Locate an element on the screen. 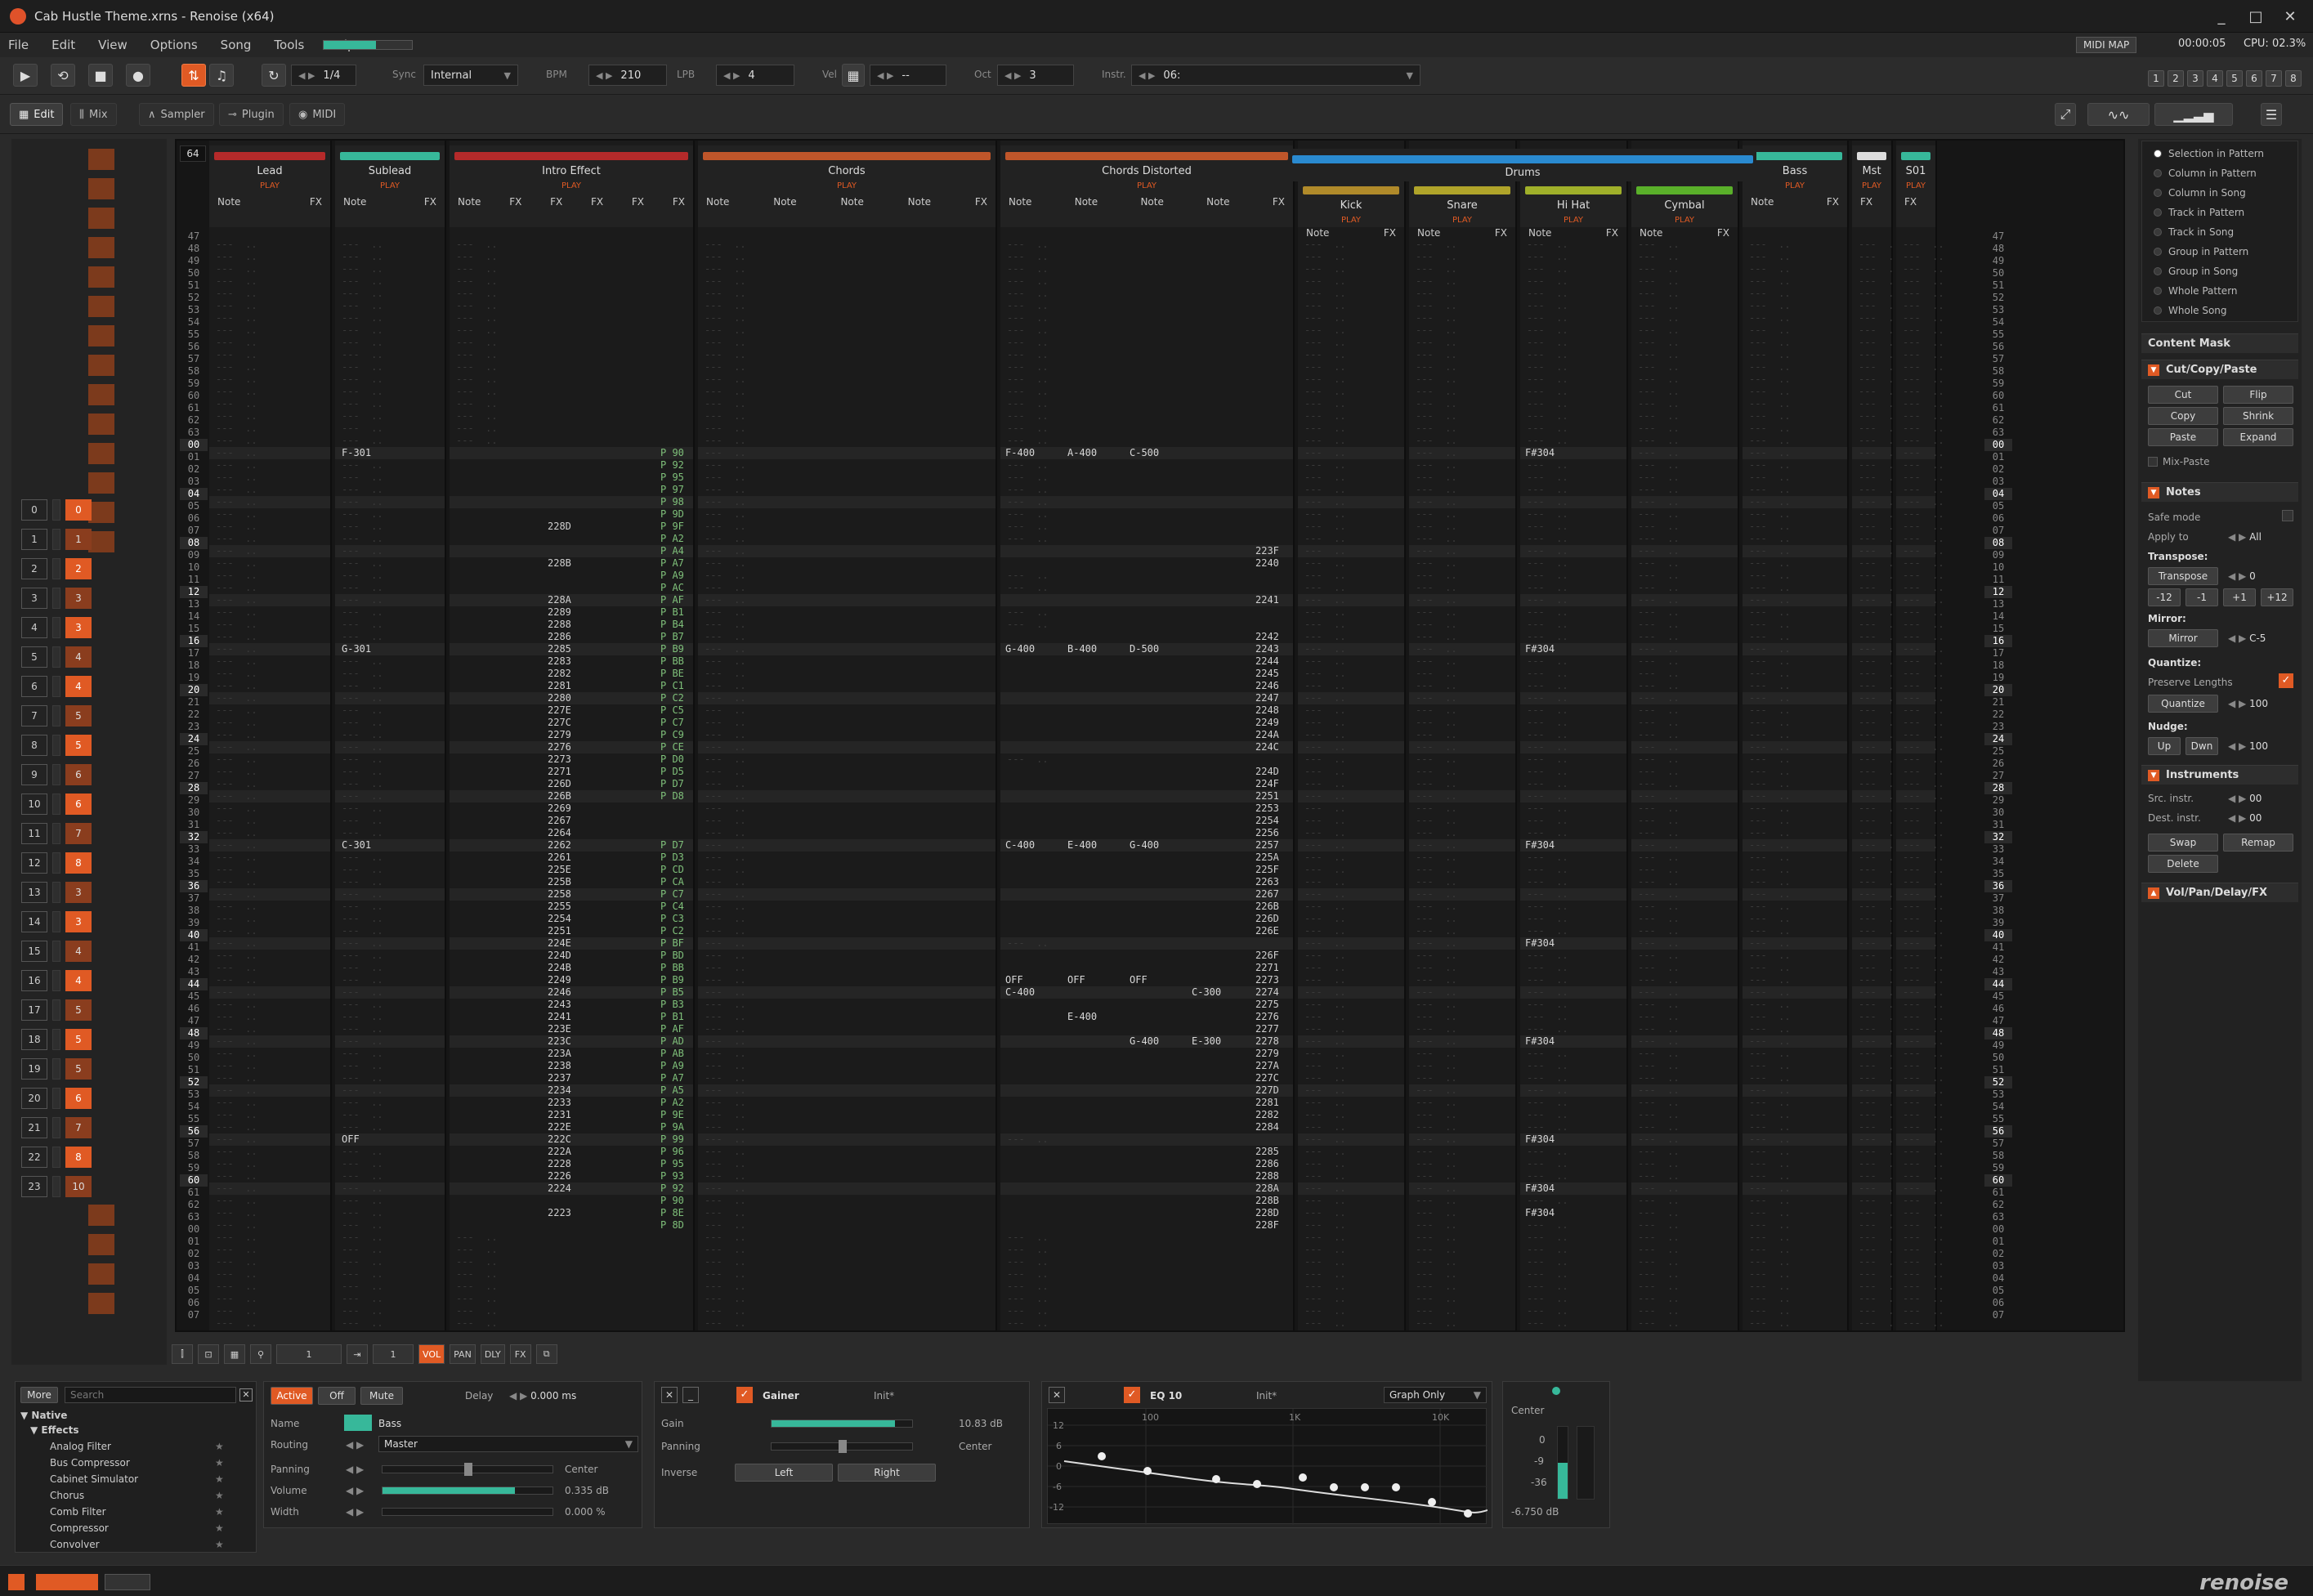 Image resolution: width=2313 pixels, height=1596 pixels. pattern-row: 226D P D7 is located at coordinates (572, 784).